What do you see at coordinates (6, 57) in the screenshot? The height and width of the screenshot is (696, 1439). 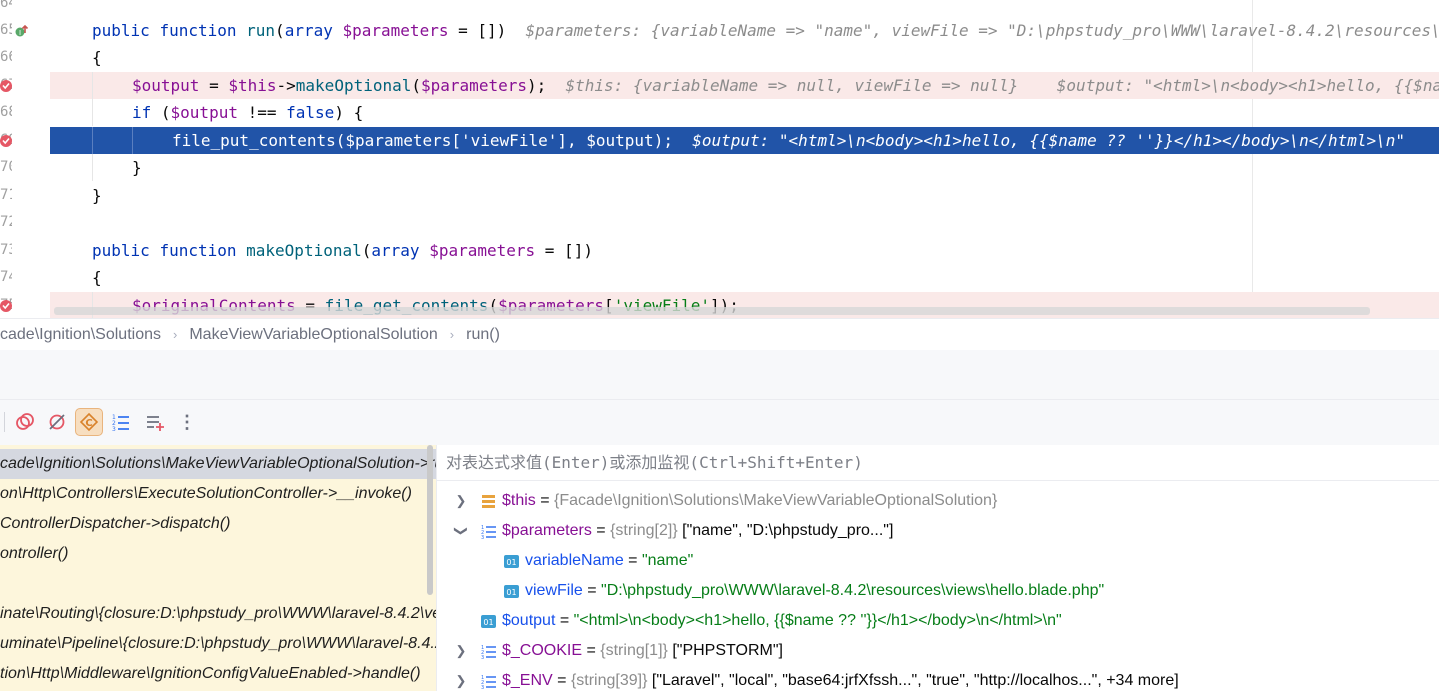 I see `line-number: 66` at bounding box center [6, 57].